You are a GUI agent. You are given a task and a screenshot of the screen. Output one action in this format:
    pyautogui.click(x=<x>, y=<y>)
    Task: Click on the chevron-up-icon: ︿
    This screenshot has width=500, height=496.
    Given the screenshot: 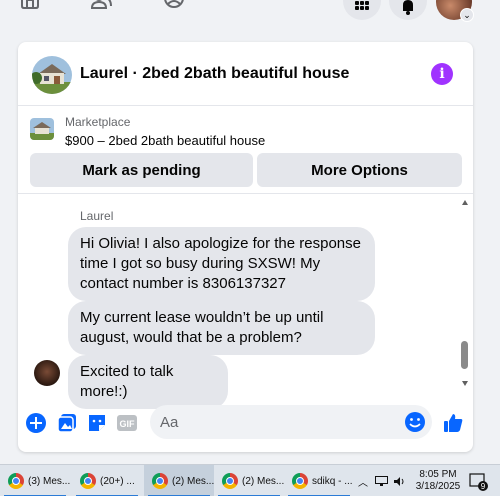 What is the action you would take?
    pyautogui.click(x=363, y=481)
    